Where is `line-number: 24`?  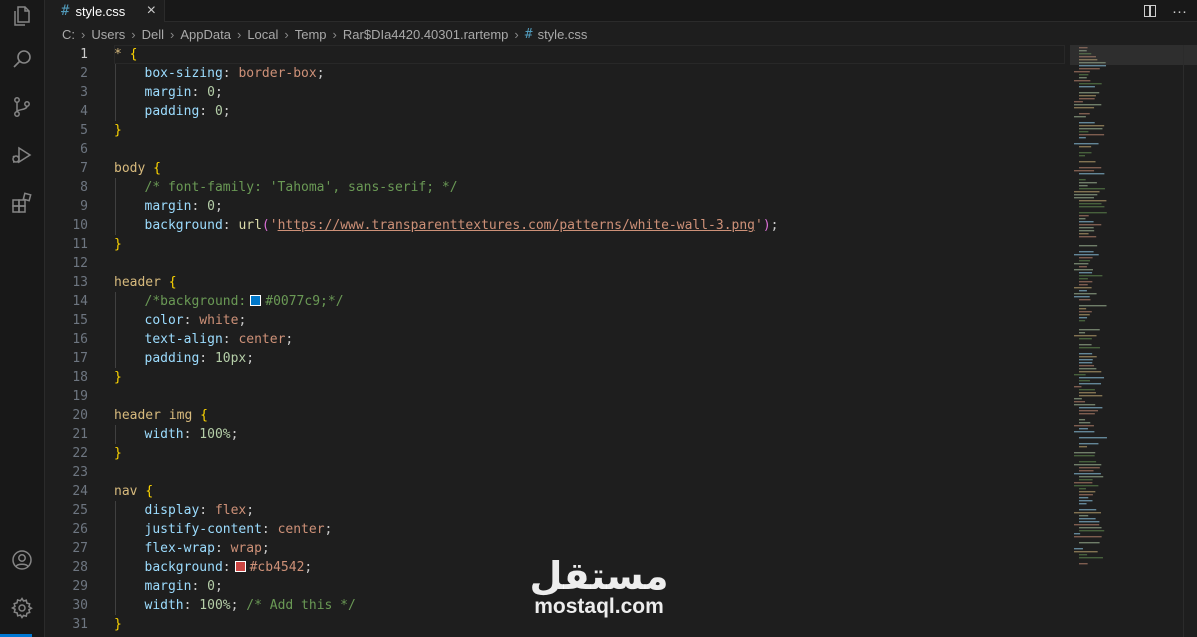 line-number: 24 is located at coordinates (80, 491).